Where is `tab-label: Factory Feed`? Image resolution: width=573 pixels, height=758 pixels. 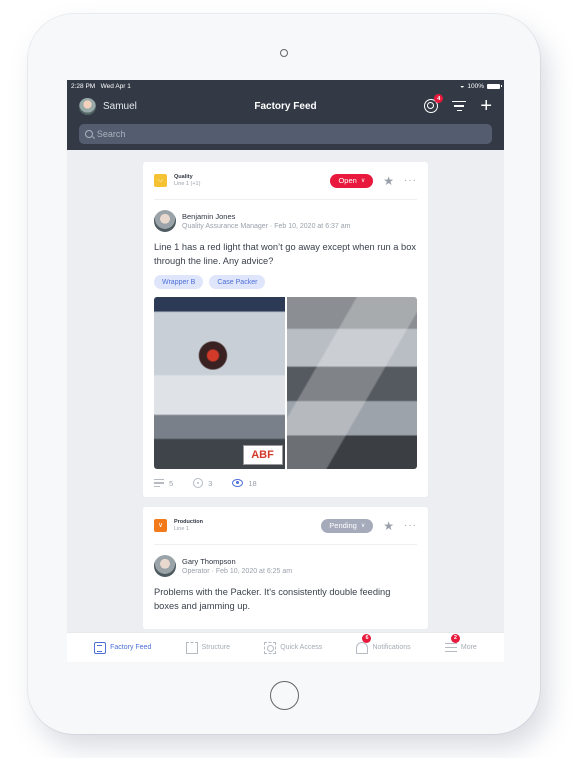
tab-label: Factory Feed is located at coordinates (131, 647).